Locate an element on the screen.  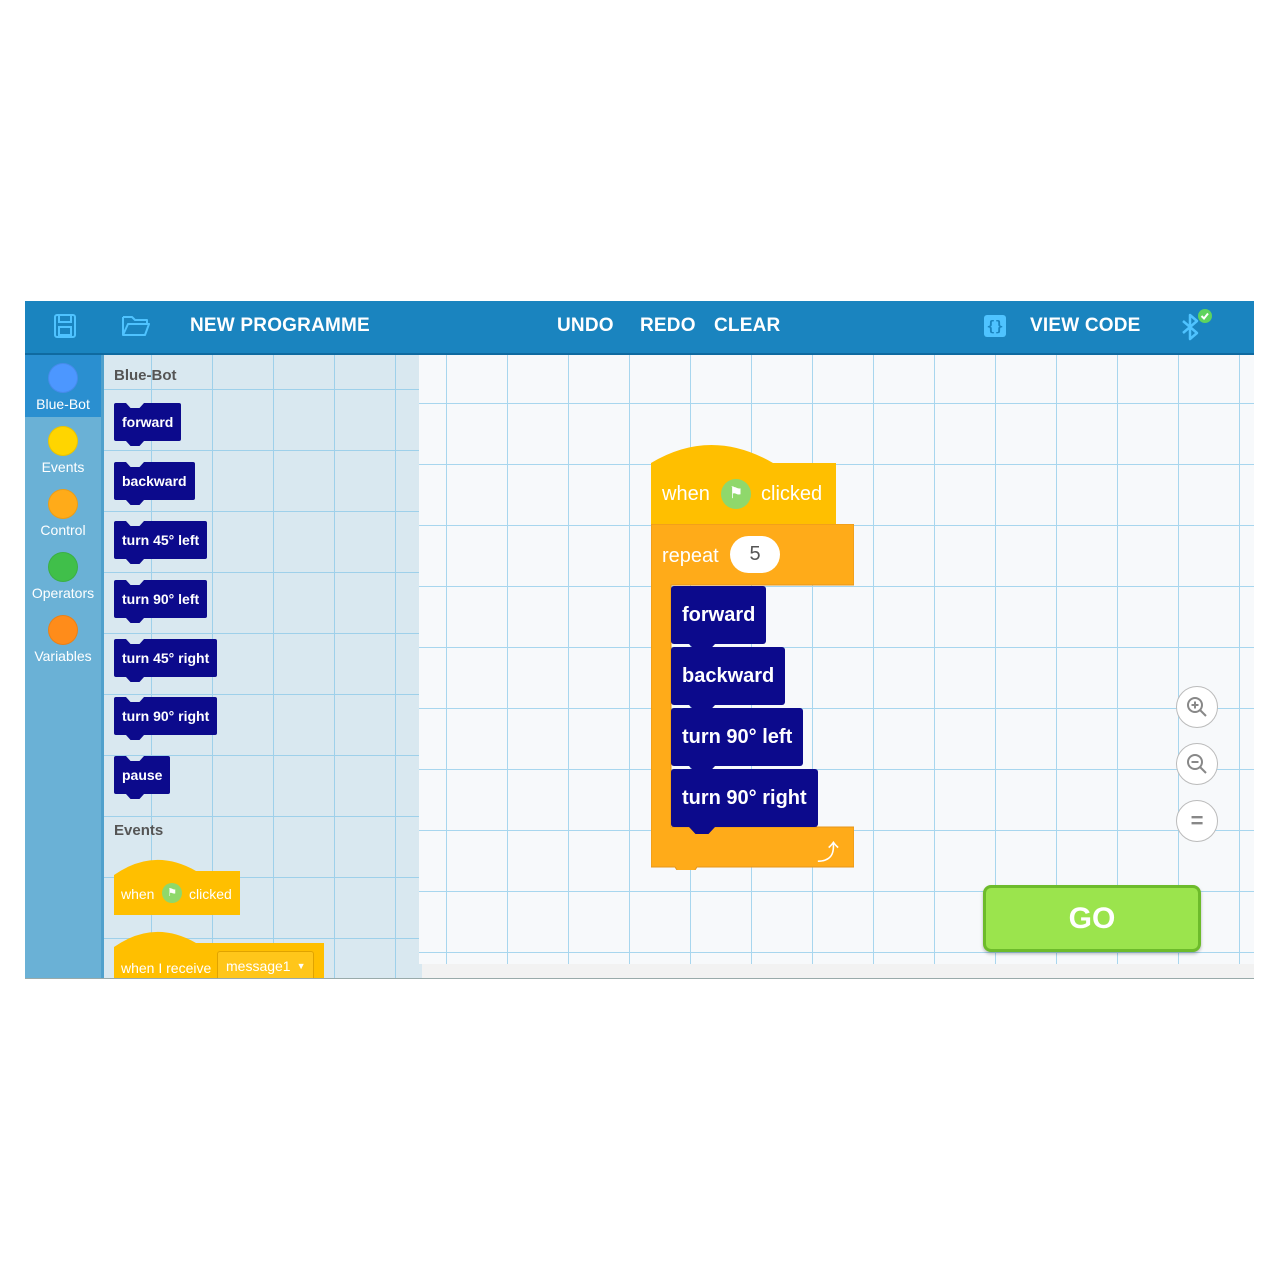
undo-button: UNDO is located at coordinates (585, 326).